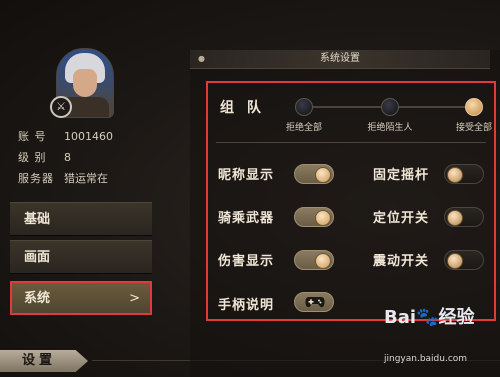 This screenshot has height=377, width=500. I want to click on team-option-reject-strangers: 拒绝陌生人, so click(390, 115).